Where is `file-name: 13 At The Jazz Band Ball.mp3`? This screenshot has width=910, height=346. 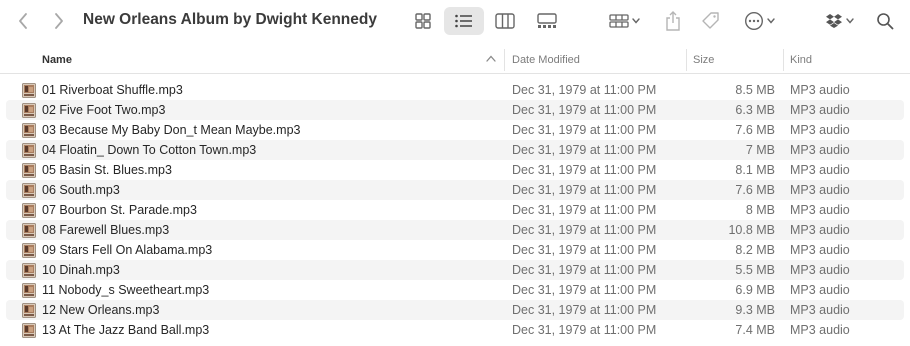 file-name: 13 At The Jazz Band Ball.mp3 is located at coordinates (126, 330).